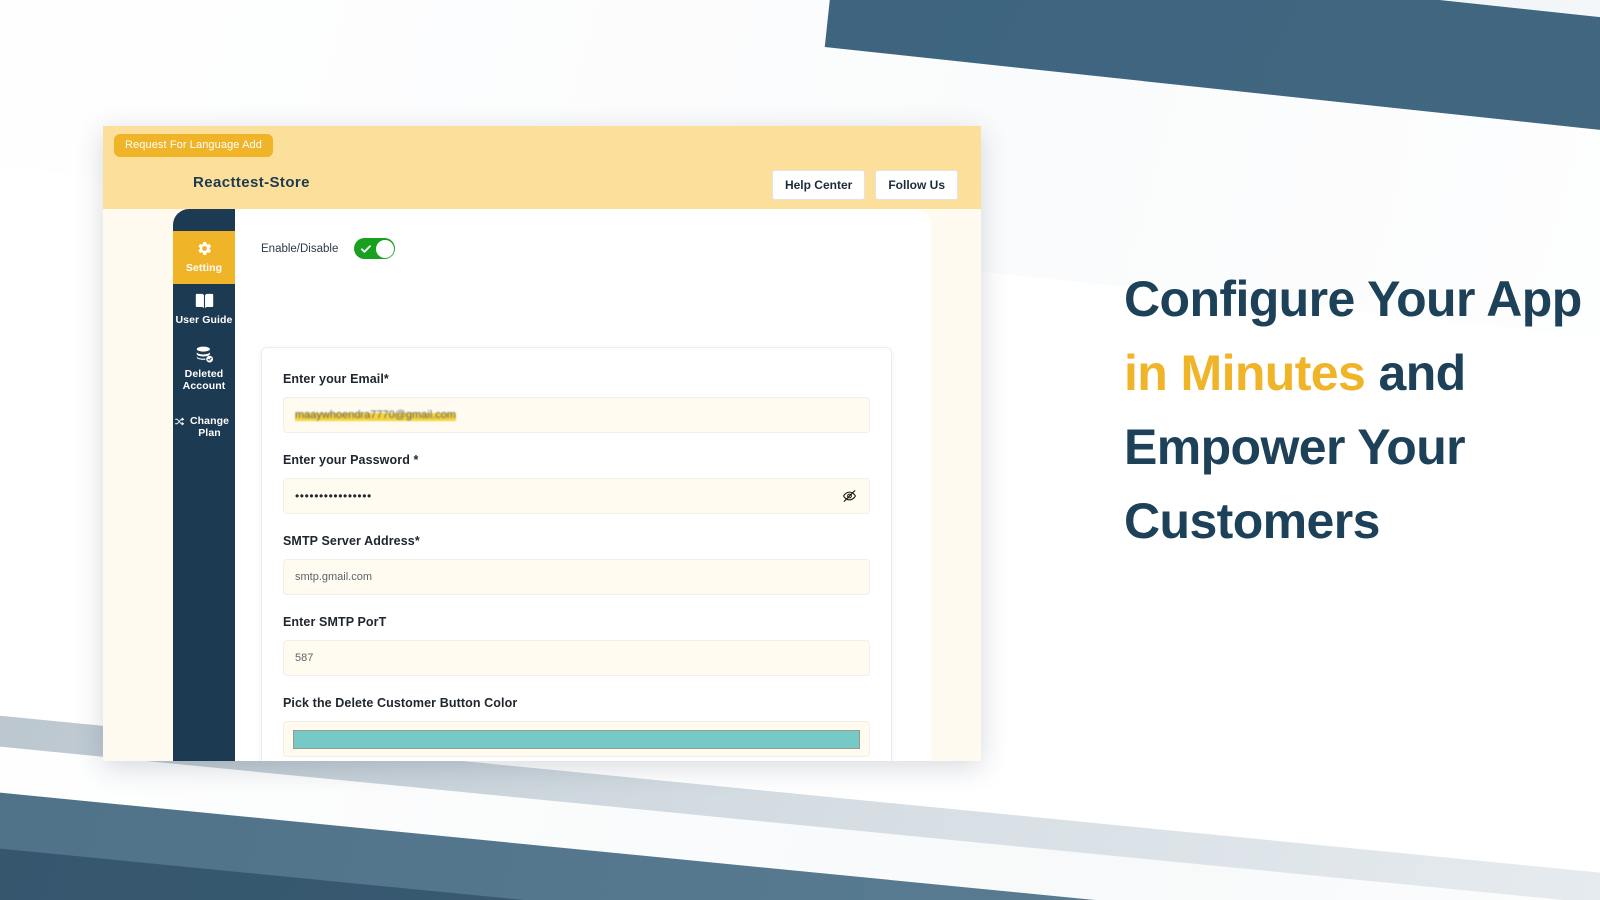 The width and height of the screenshot is (1600, 900). I want to click on sidebar-item-label: Setting, so click(204, 268).